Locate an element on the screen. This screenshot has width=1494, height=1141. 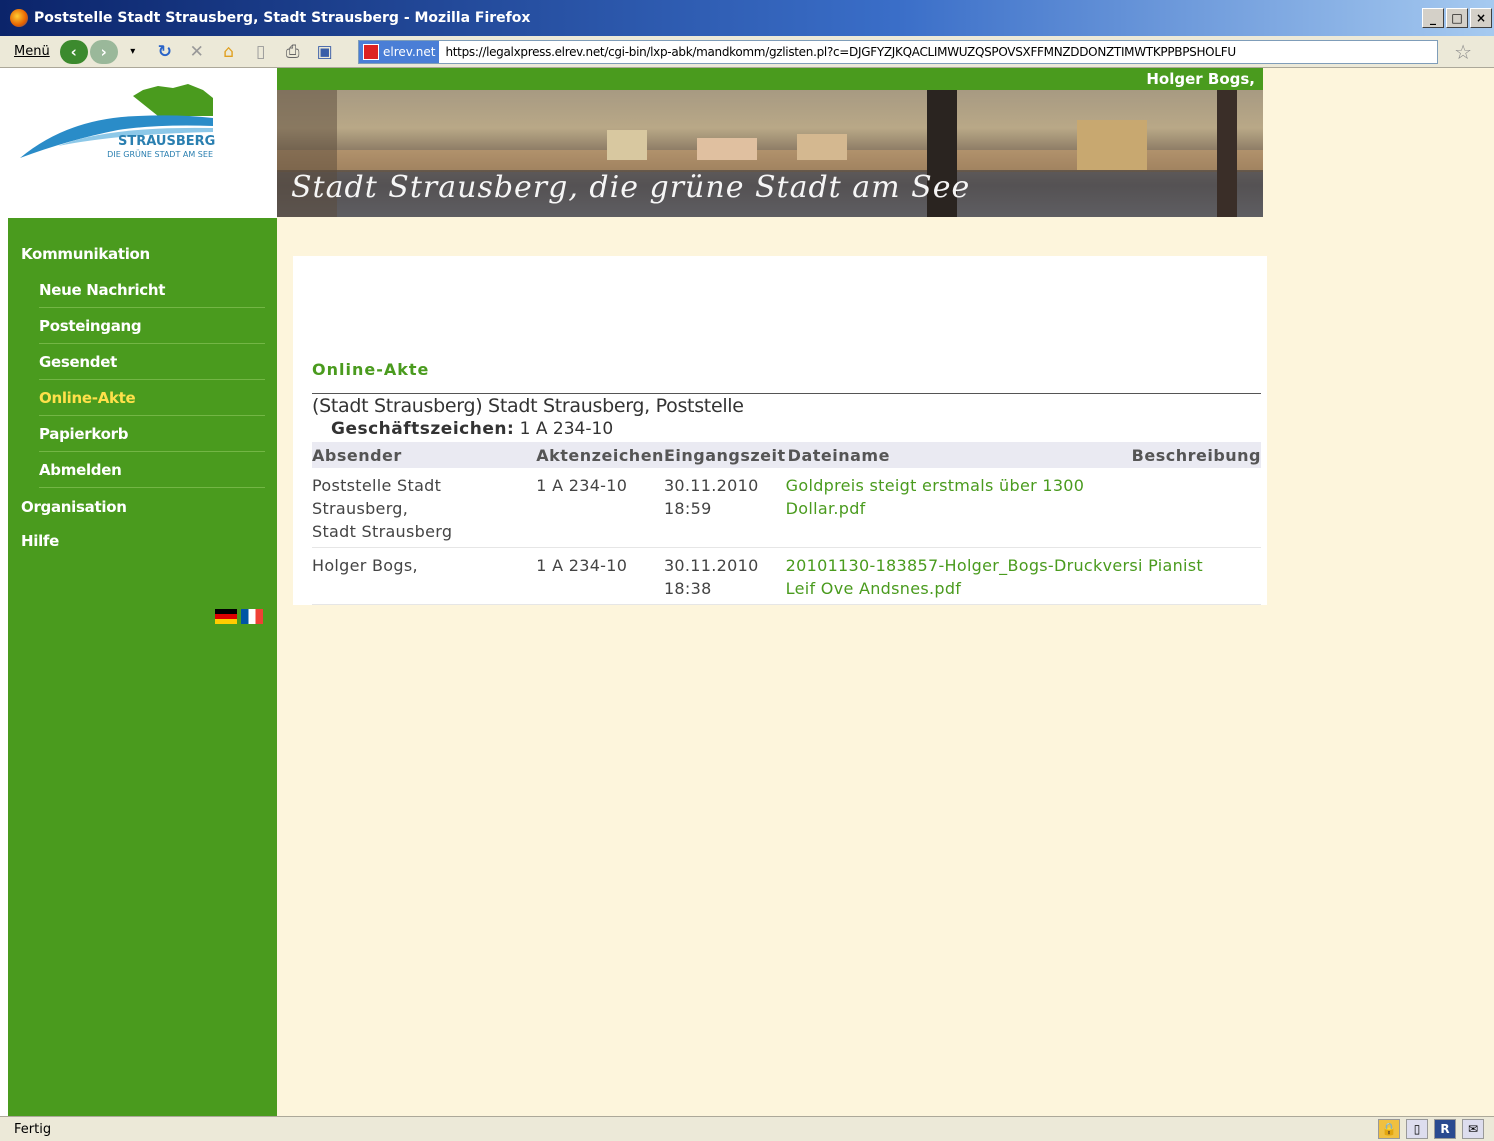
menu-button: Menü is located at coordinates (32, 51).